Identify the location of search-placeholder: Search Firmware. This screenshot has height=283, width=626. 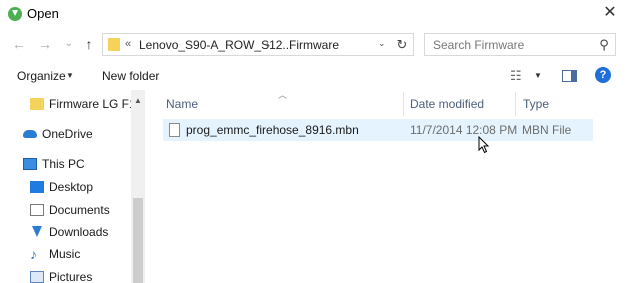
(479, 45).